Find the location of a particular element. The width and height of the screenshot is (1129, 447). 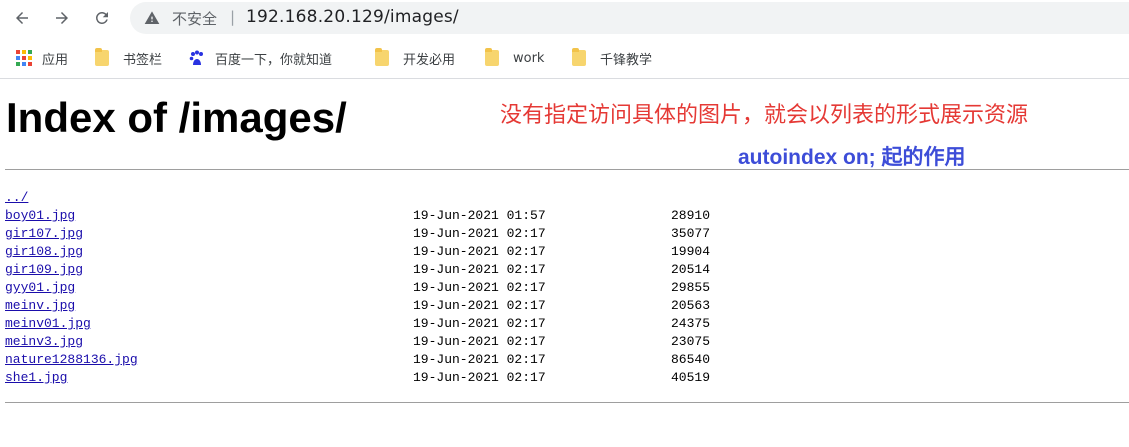

file-date: 19-Jun-2021 01:57 is located at coordinates (479, 215).